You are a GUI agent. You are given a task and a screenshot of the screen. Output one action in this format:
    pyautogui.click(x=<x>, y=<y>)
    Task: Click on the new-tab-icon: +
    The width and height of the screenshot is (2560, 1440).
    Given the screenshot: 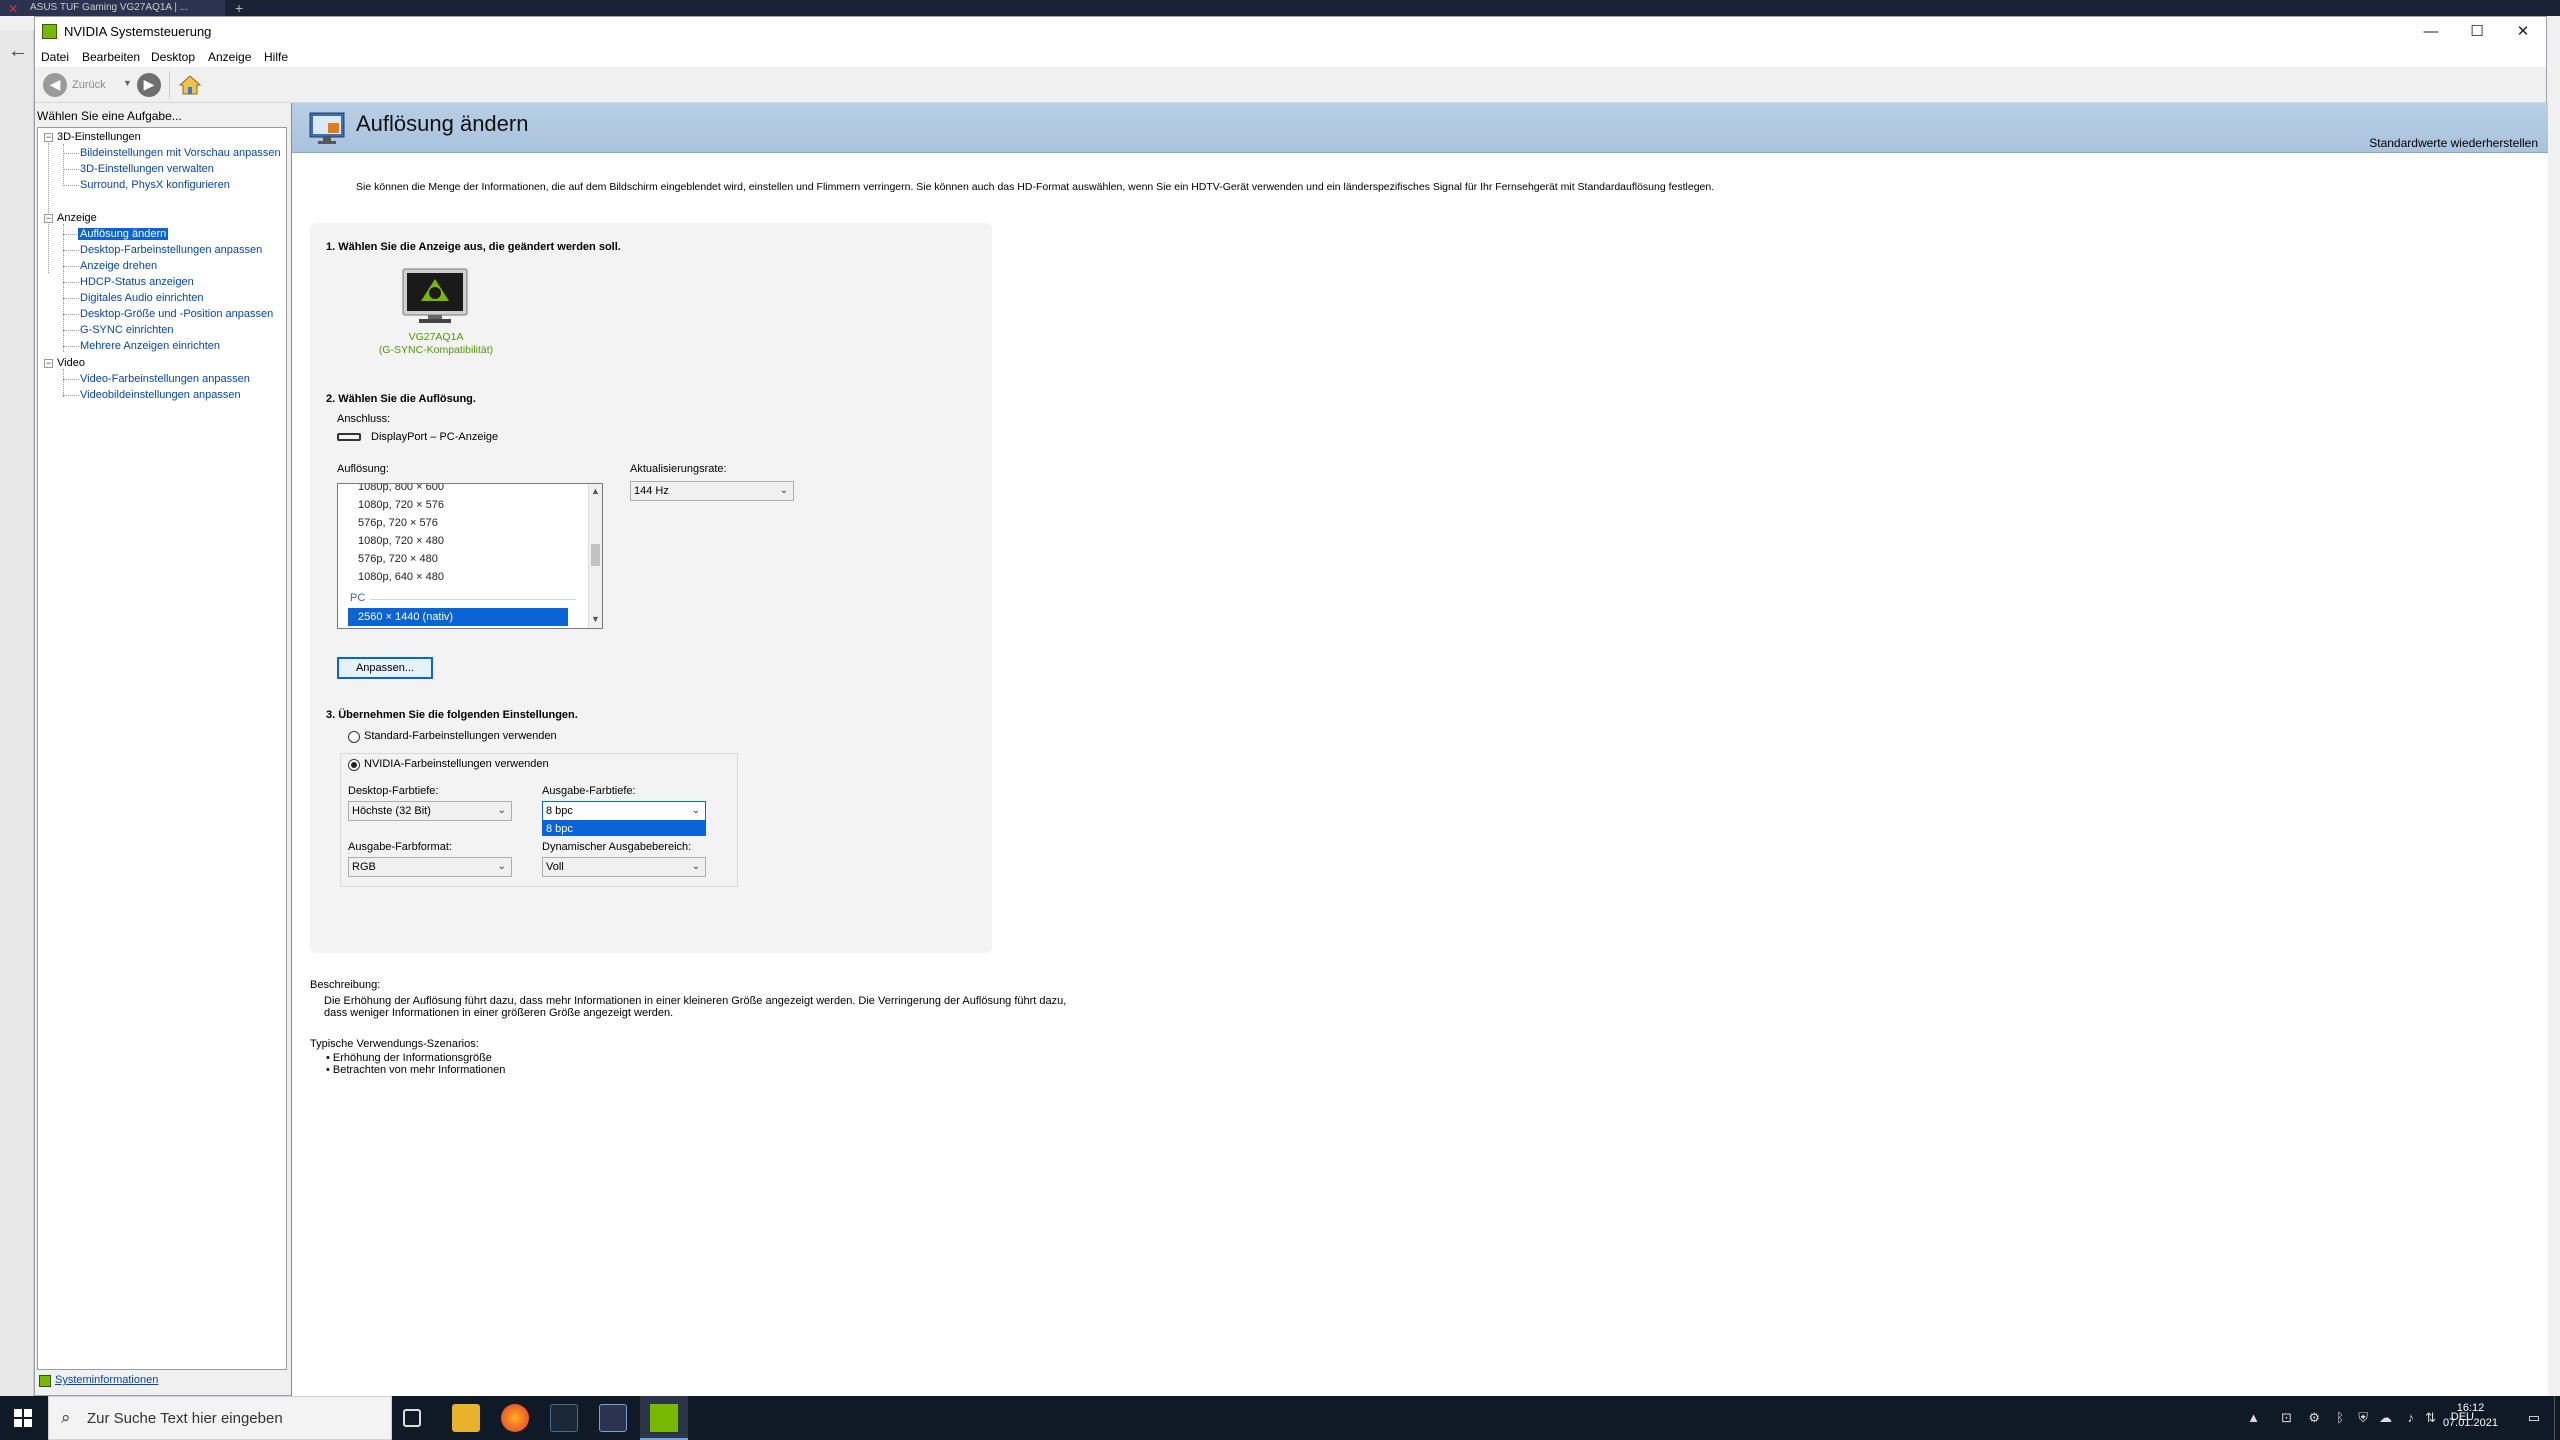 What is the action you would take?
    pyautogui.click(x=239, y=8)
    